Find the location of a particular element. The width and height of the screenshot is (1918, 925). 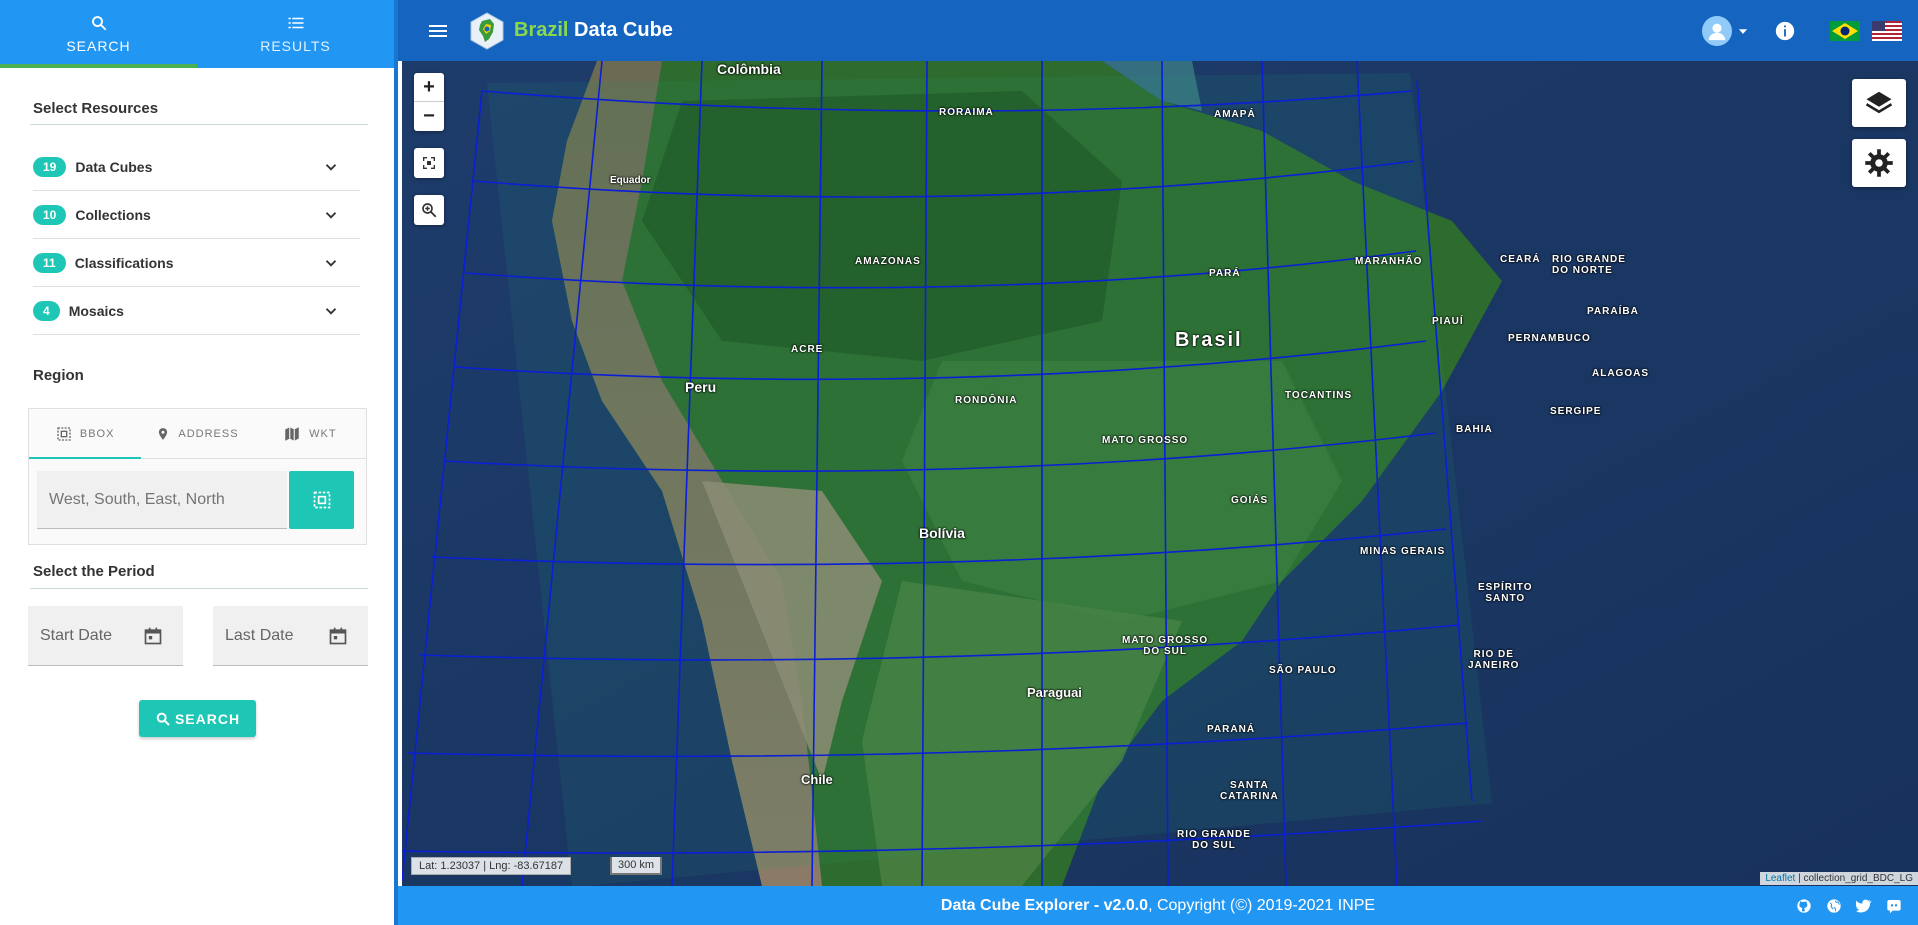

map-icon is located at coordinates (292, 433).